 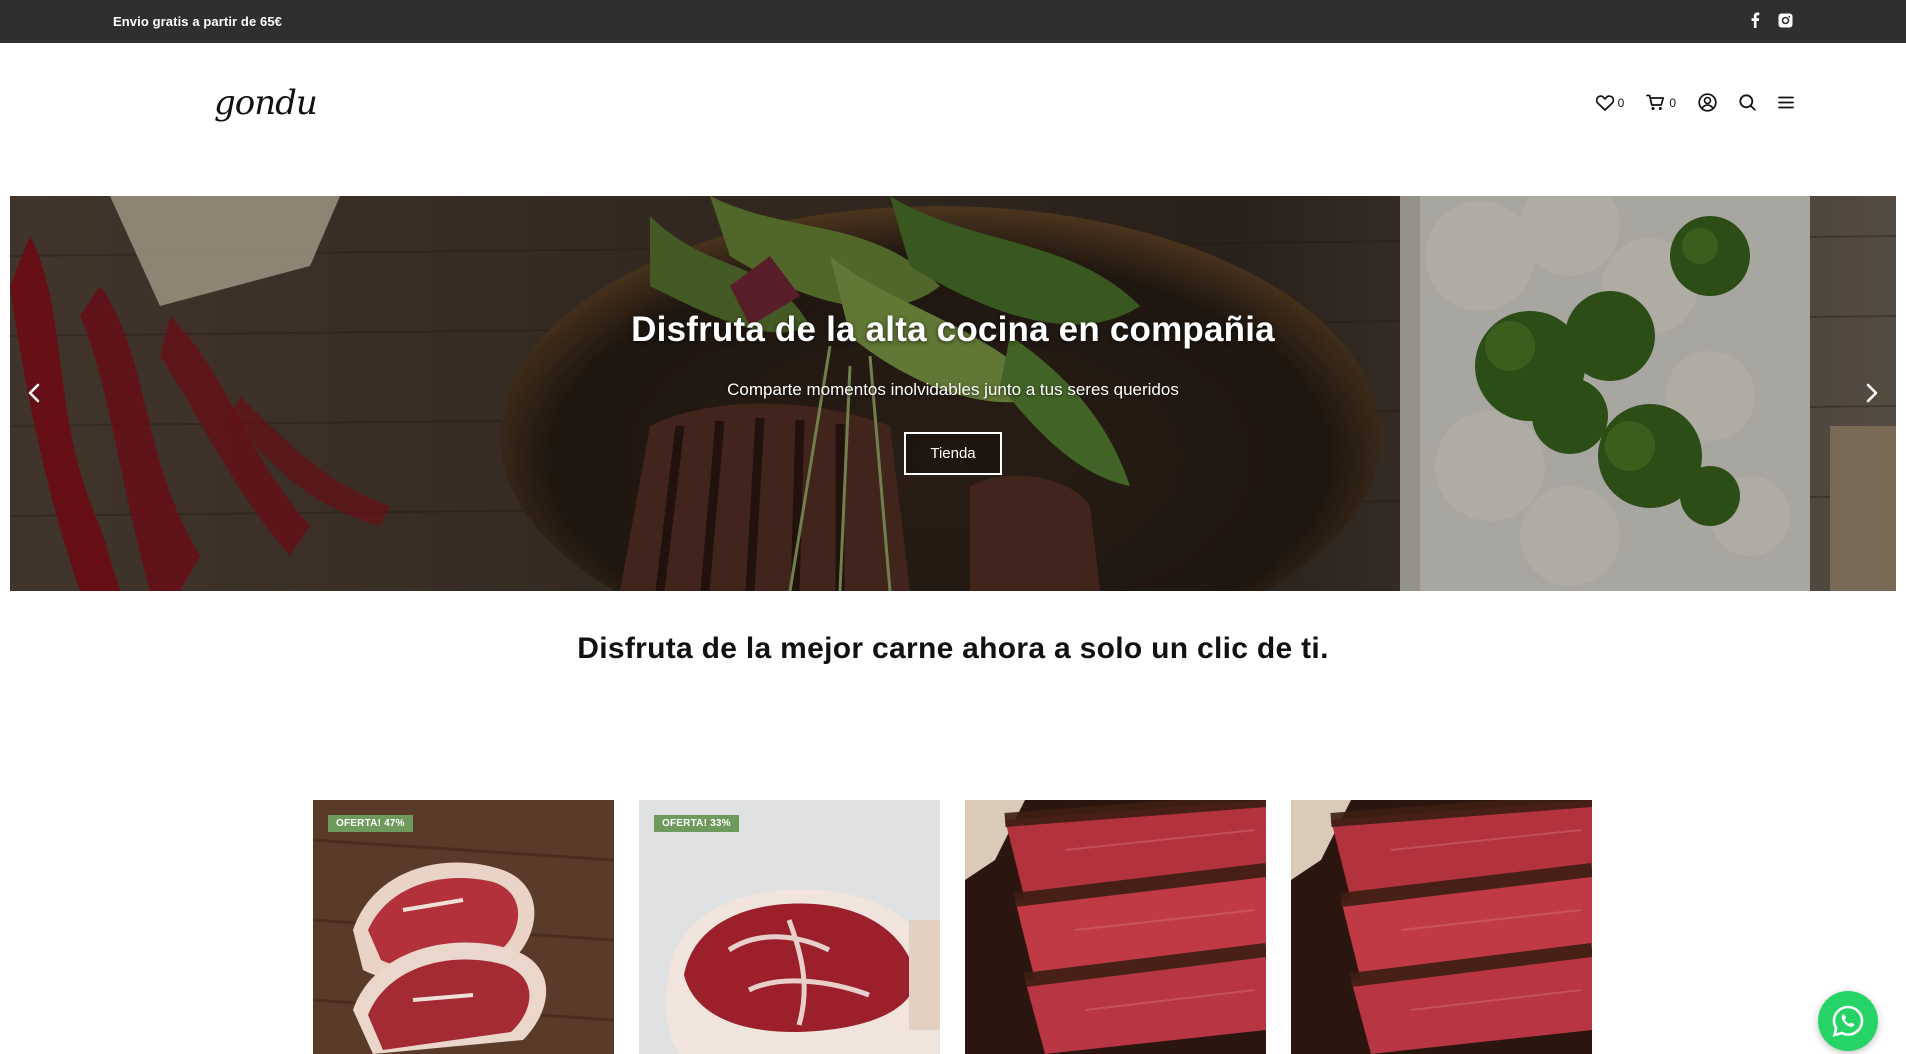 I want to click on instagram-icon, so click(x=1785, y=20).